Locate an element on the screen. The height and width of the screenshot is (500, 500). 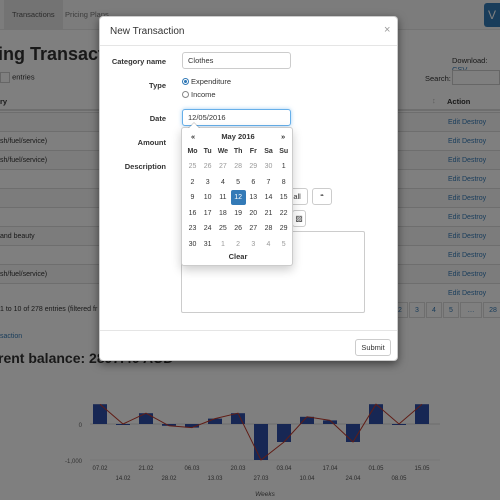
calendar-day: 15 is located at coordinates (283, 197).